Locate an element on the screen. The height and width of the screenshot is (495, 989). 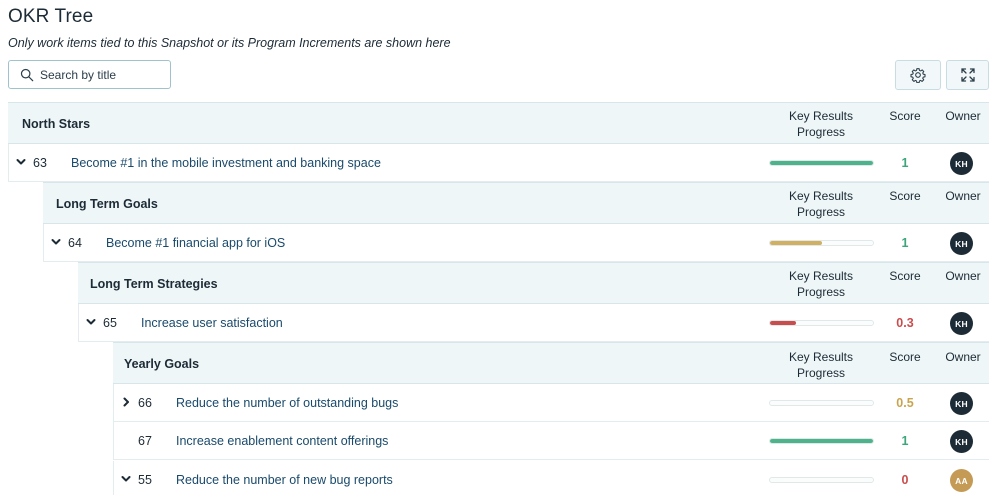
search-box is located at coordinates (89, 74).